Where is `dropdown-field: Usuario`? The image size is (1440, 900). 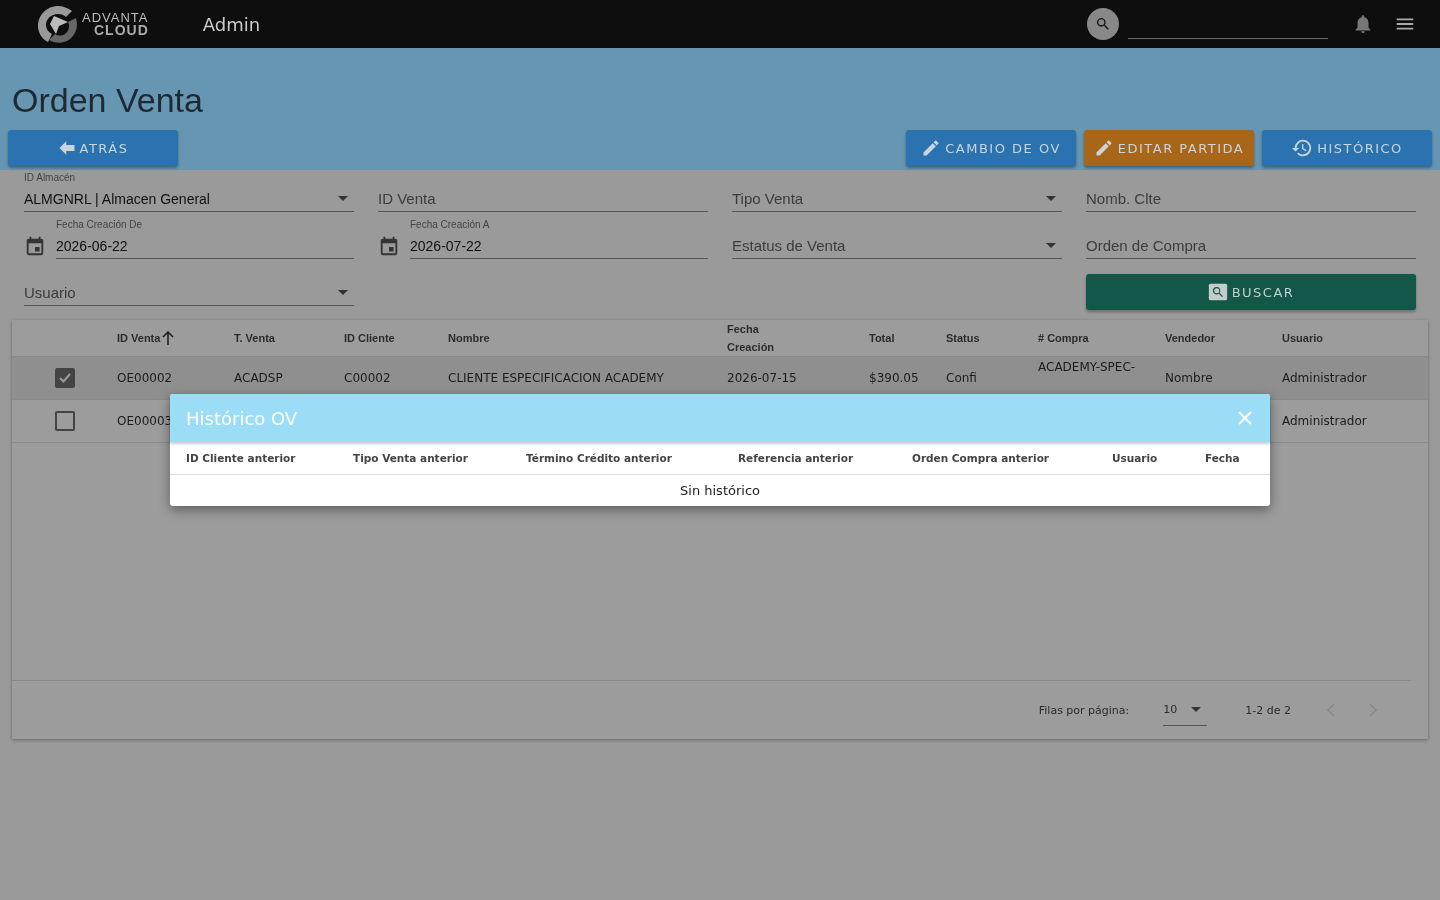 dropdown-field: Usuario is located at coordinates (189, 293).